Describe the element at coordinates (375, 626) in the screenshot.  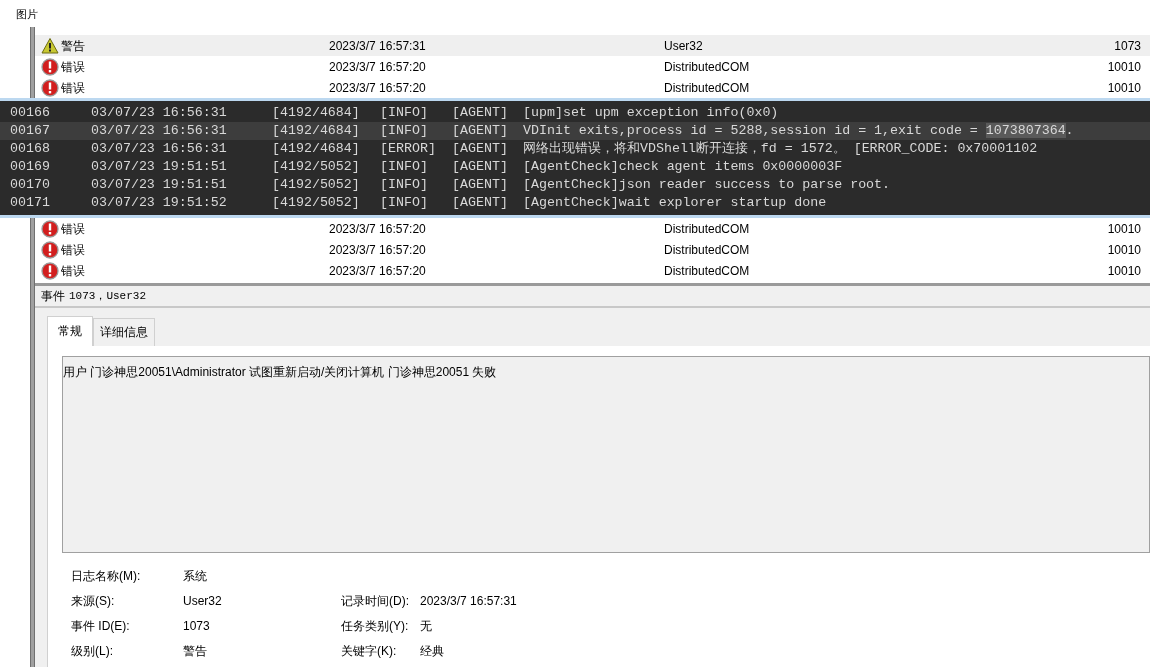
I see `field-label: 任务类别(Y):` at that location.